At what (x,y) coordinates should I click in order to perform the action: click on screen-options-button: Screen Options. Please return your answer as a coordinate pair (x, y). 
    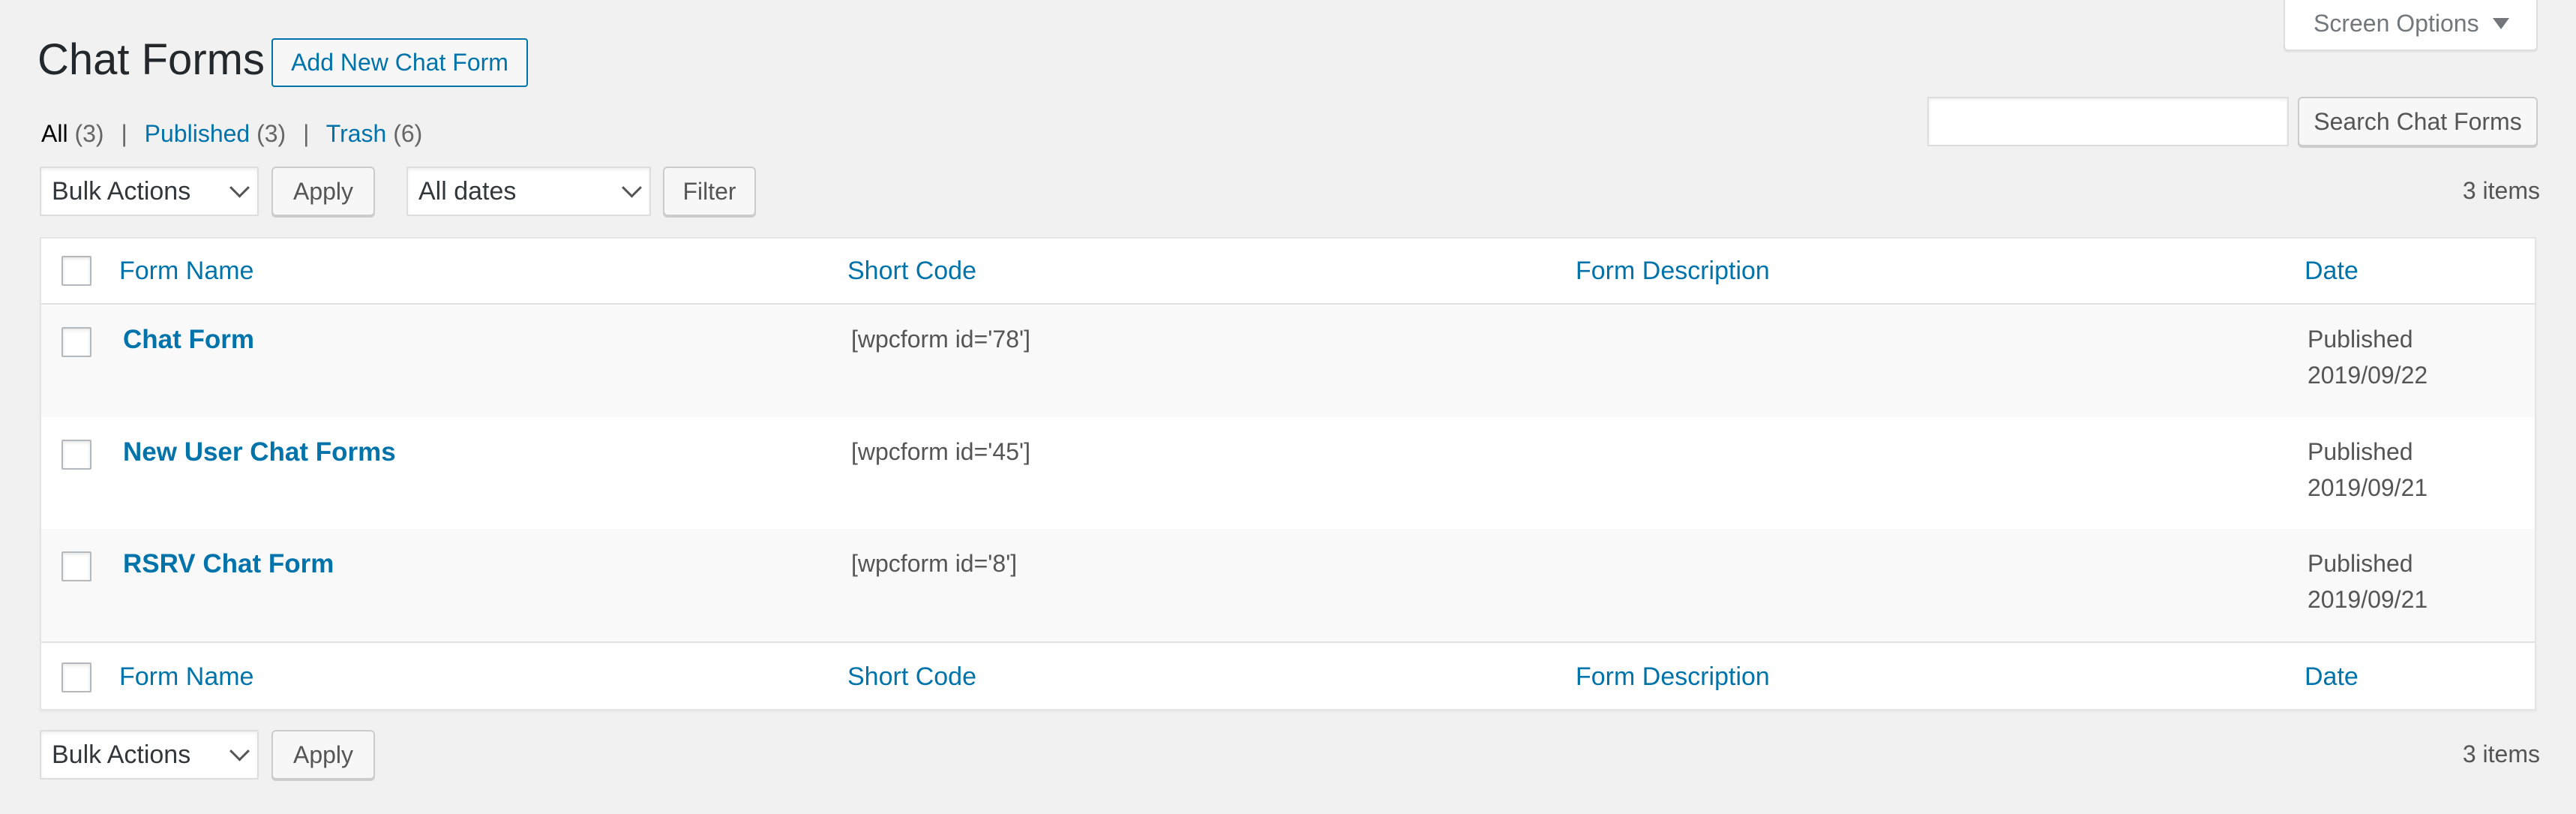
    Looking at the image, I should click on (2411, 25).